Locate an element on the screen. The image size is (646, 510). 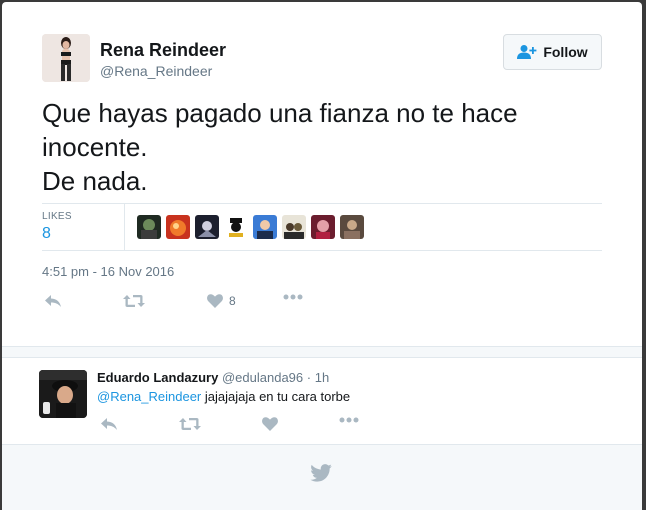
reply-retweet-button is located at coordinates (190, 424).